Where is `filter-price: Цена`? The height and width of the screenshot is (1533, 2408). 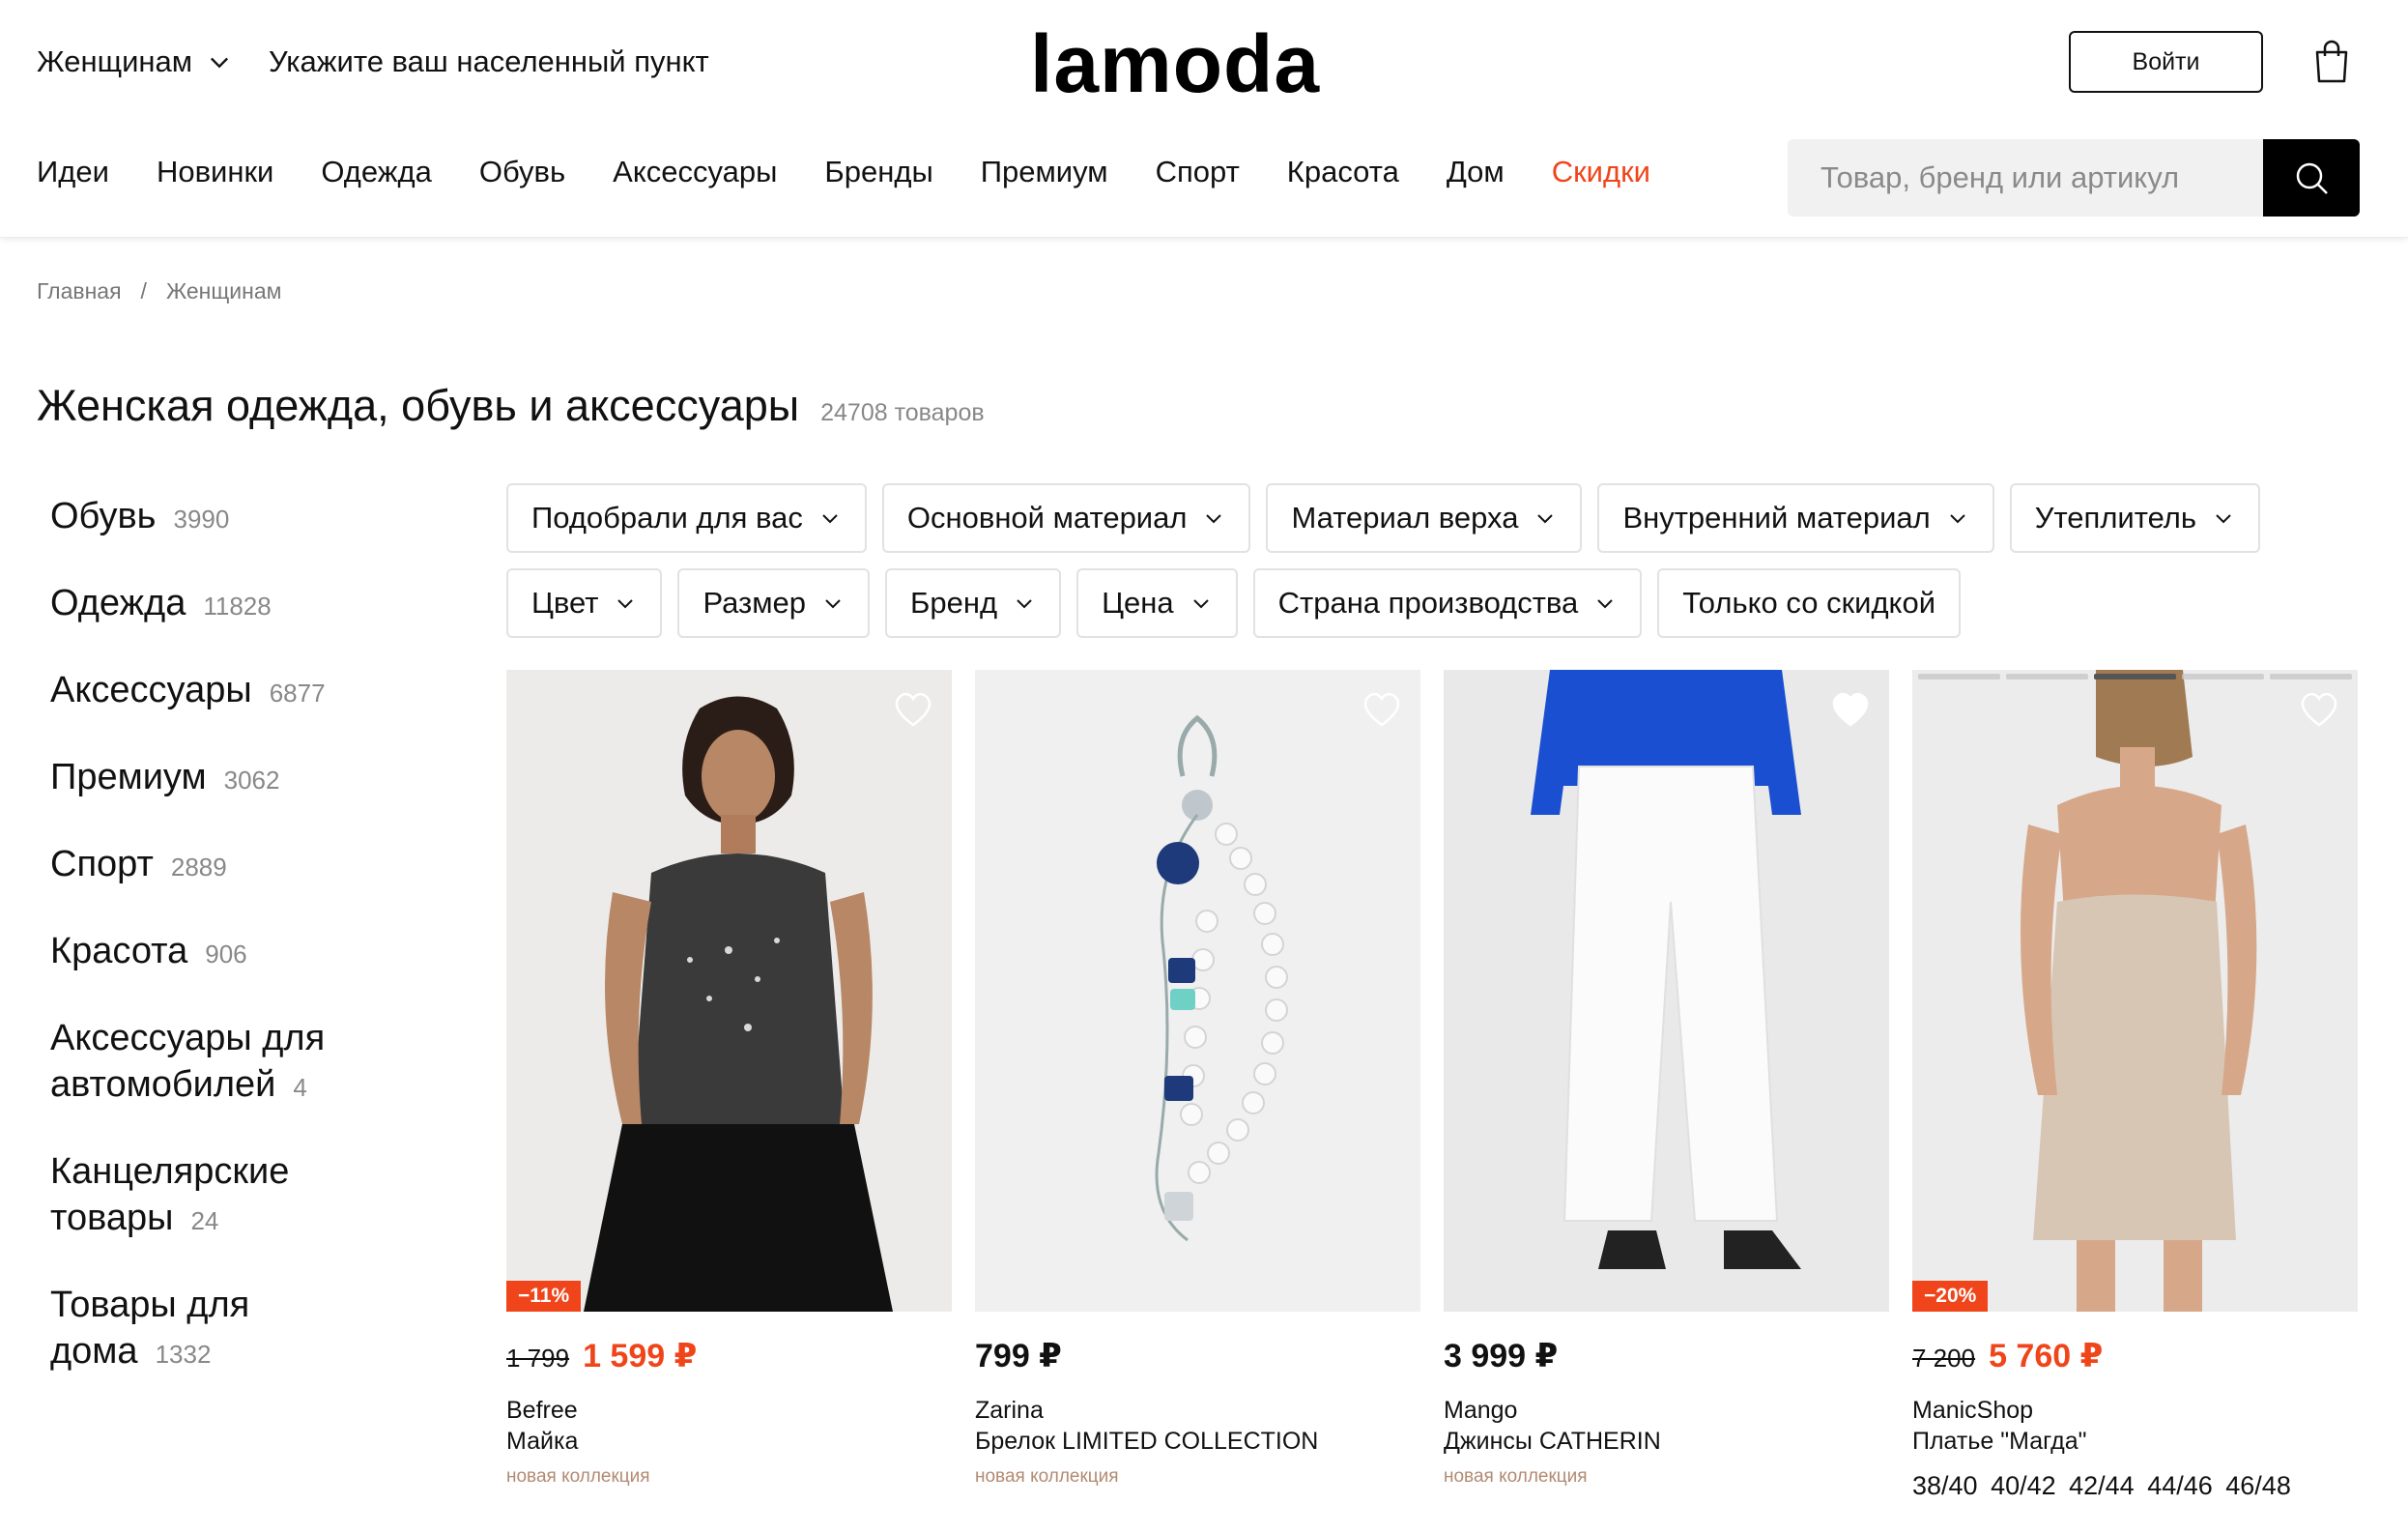
filter-price: Цена is located at coordinates (1157, 603).